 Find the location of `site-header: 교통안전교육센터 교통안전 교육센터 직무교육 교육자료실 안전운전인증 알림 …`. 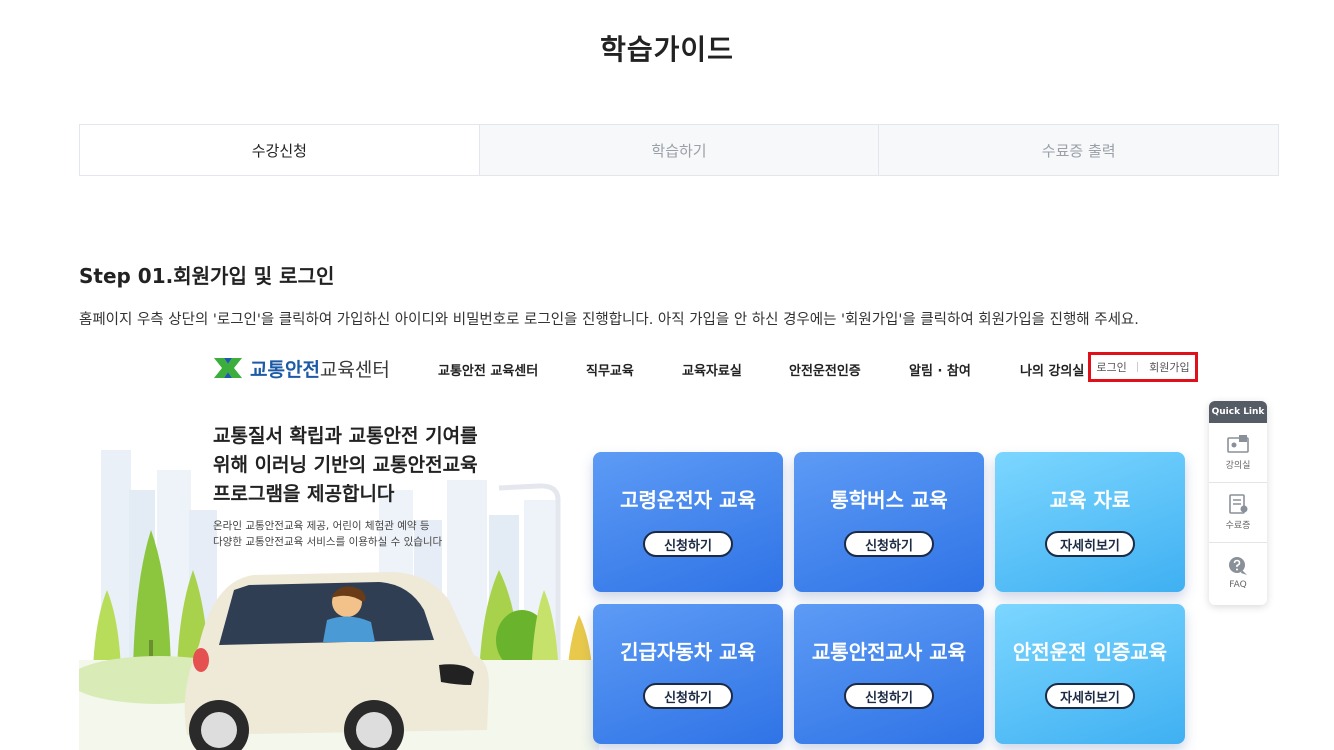

site-header: 교통안전교육센터 교통안전 교육센터 직무교육 교육자료실 안전운전인증 알림 … is located at coordinates (679, 368).